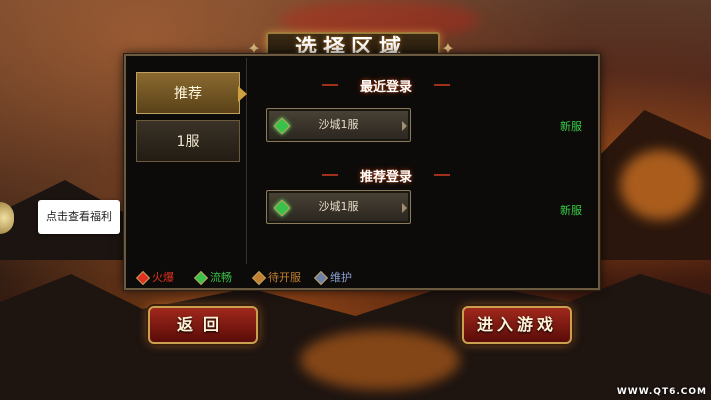  What do you see at coordinates (203, 325) in the screenshot?
I see `back-button: 返回` at bounding box center [203, 325].